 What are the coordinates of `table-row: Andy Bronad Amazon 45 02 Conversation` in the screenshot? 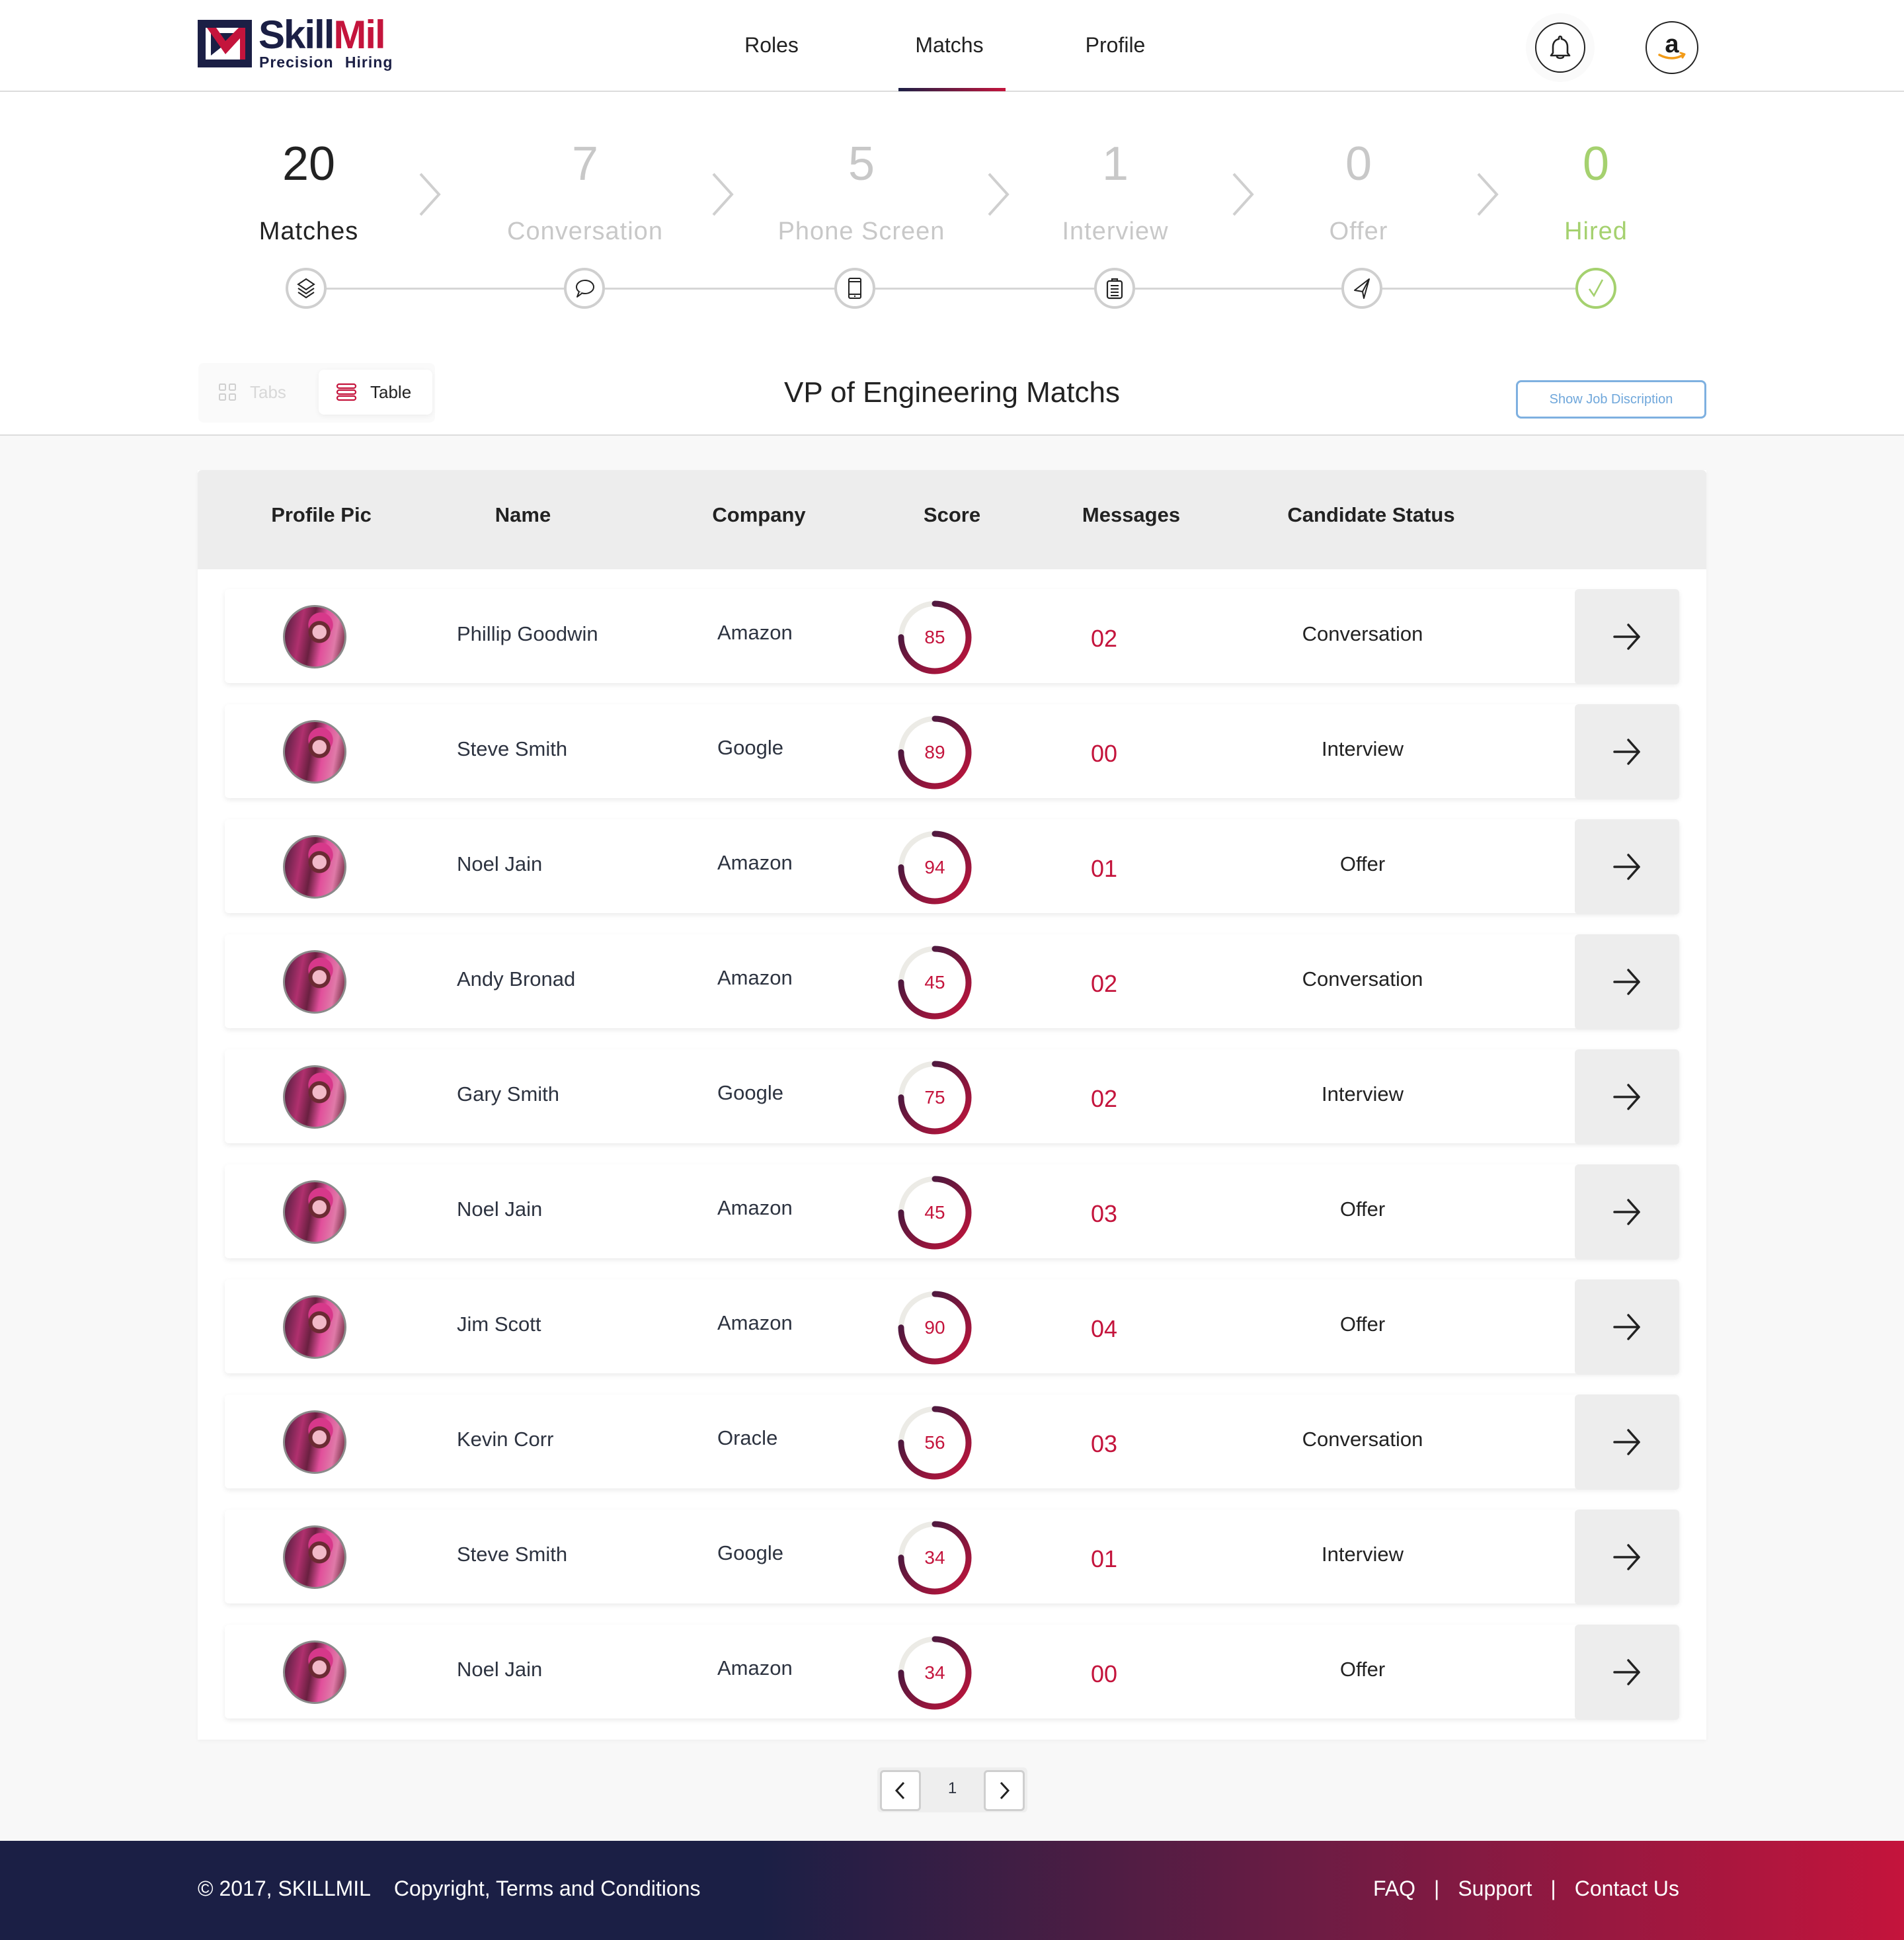 It's located at (952, 982).